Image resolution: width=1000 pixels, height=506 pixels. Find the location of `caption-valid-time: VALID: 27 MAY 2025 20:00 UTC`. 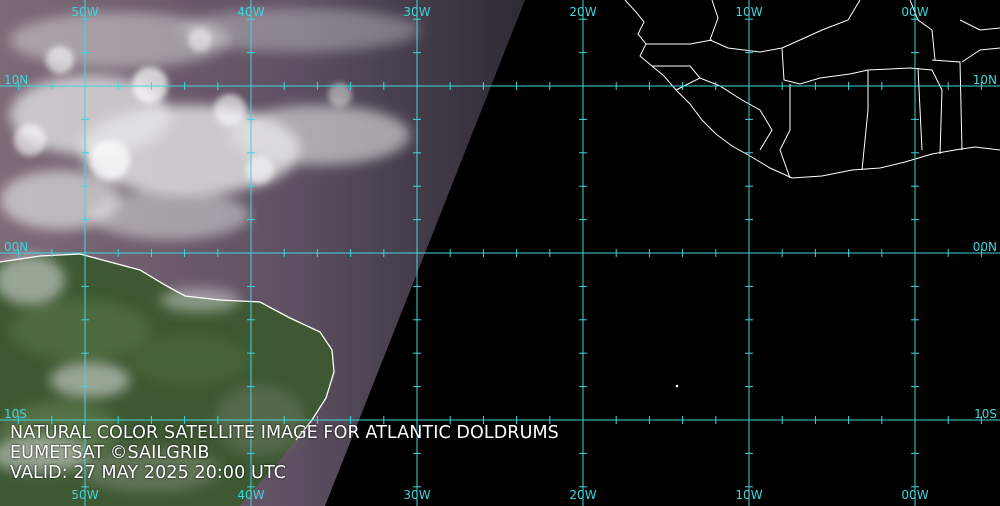

caption-valid-time: VALID: 27 MAY 2025 20:00 UTC is located at coordinates (148, 473).